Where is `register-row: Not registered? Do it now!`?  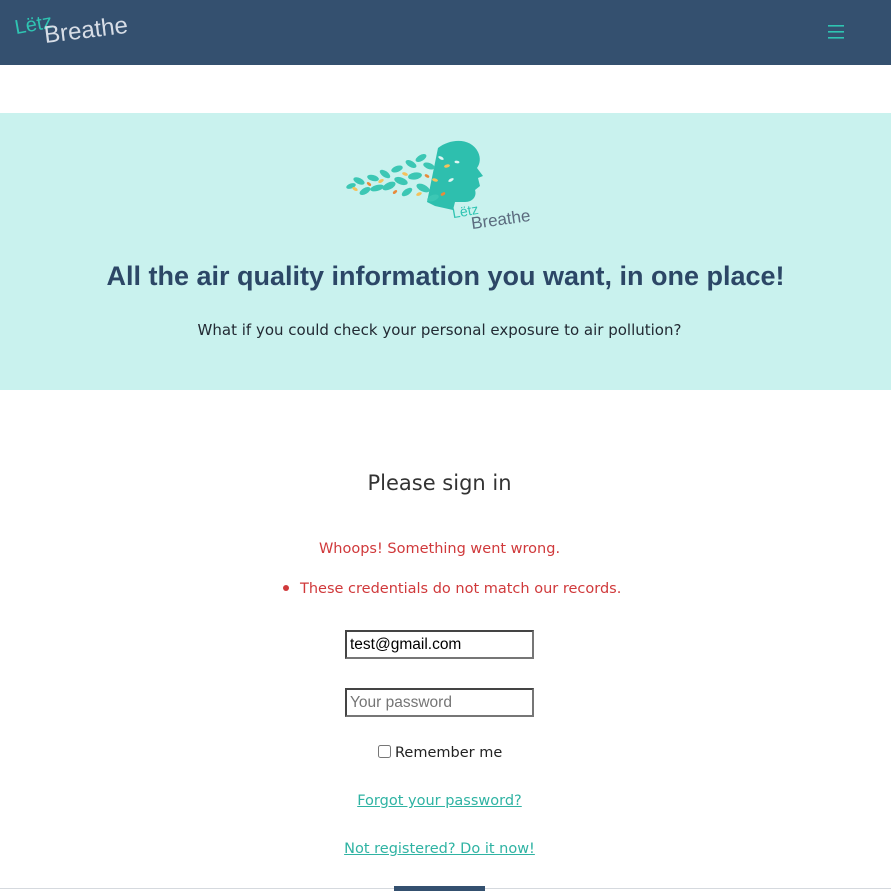 register-row: Not registered? Do it now! is located at coordinates (439, 849).